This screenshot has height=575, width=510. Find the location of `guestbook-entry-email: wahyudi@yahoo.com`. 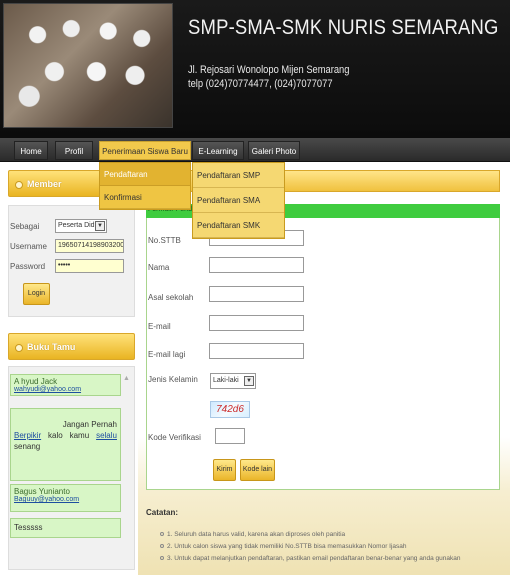

guestbook-entry-email: wahyudi@yahoo.com is located at coordinates (65, 390).